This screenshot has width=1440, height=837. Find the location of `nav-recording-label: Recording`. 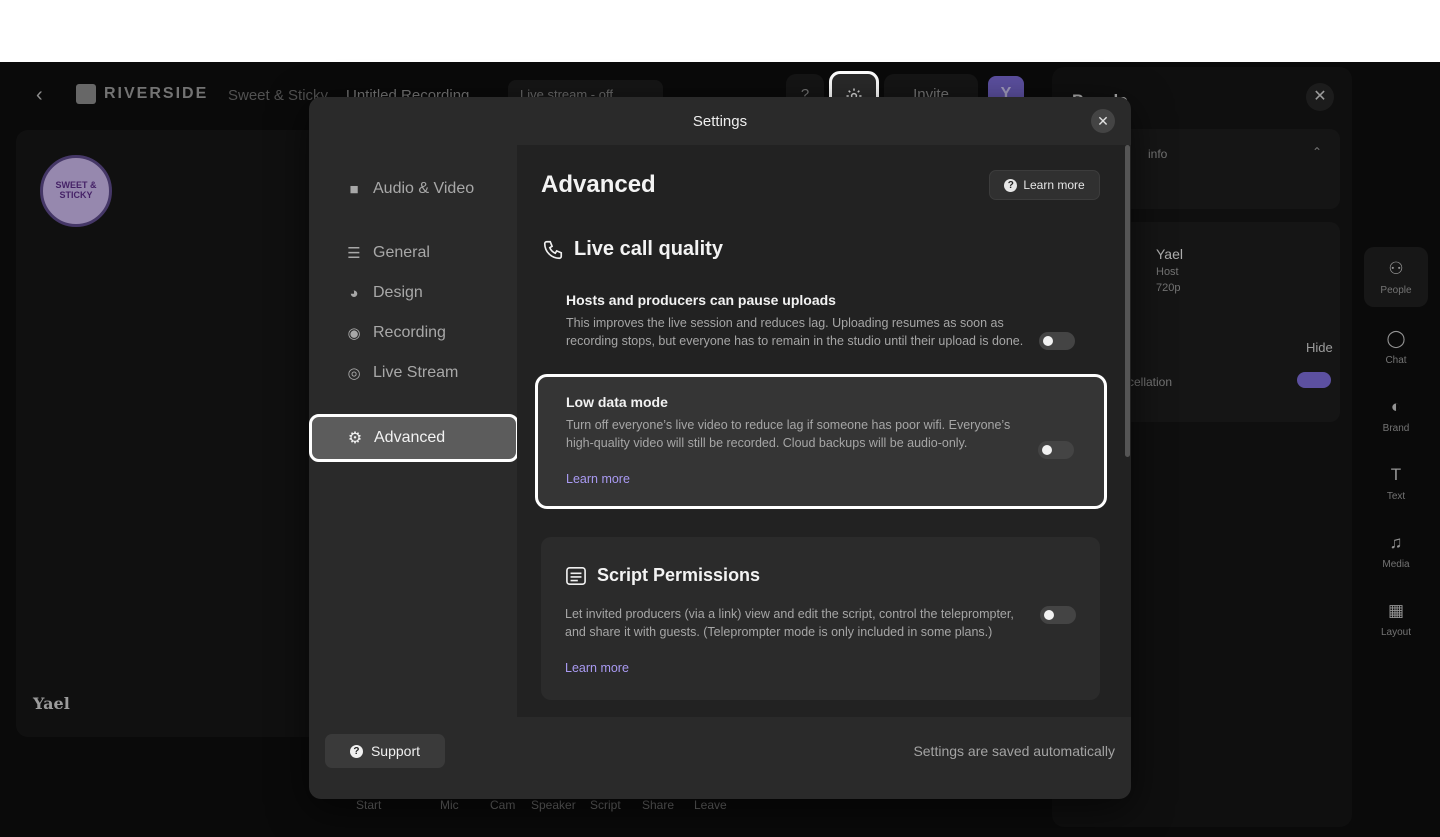

nav-recording-label: Recording is located at coordinates (409, 332).